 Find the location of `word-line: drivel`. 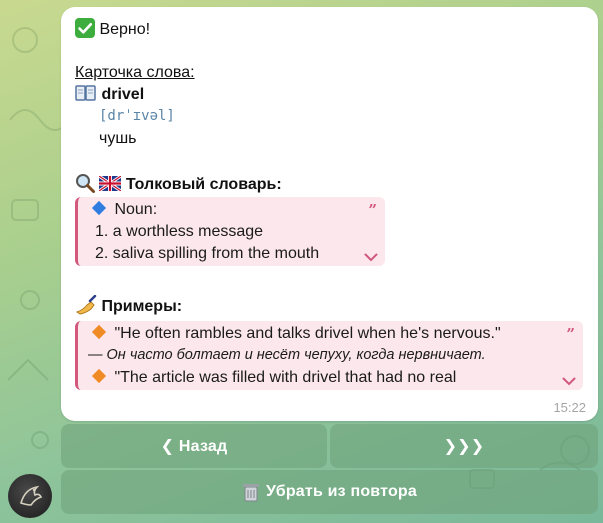

word-line: drivel is located at coordinates (109, 94).